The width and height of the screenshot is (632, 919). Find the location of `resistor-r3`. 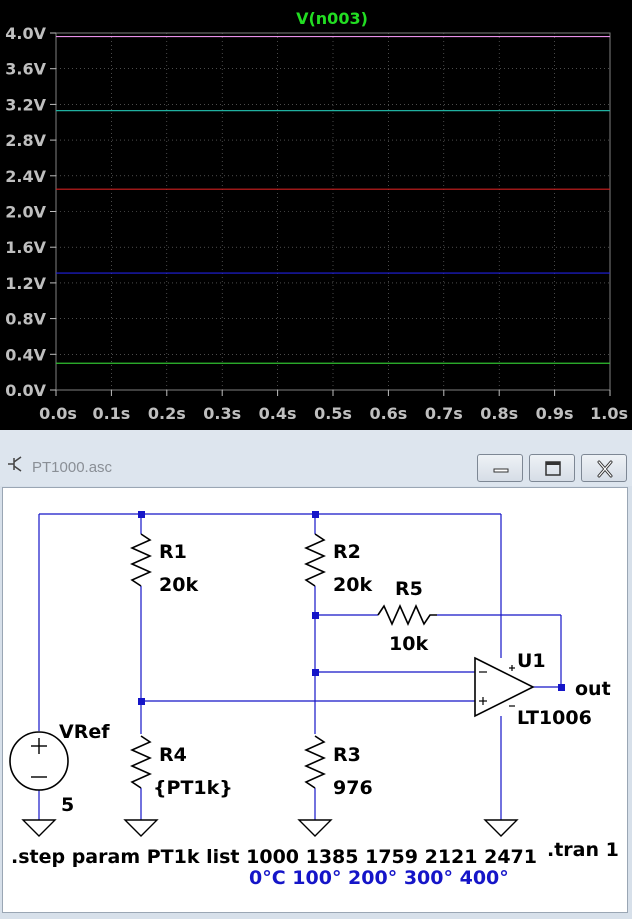

resistor-r3 is located at coordinates (315, 762).